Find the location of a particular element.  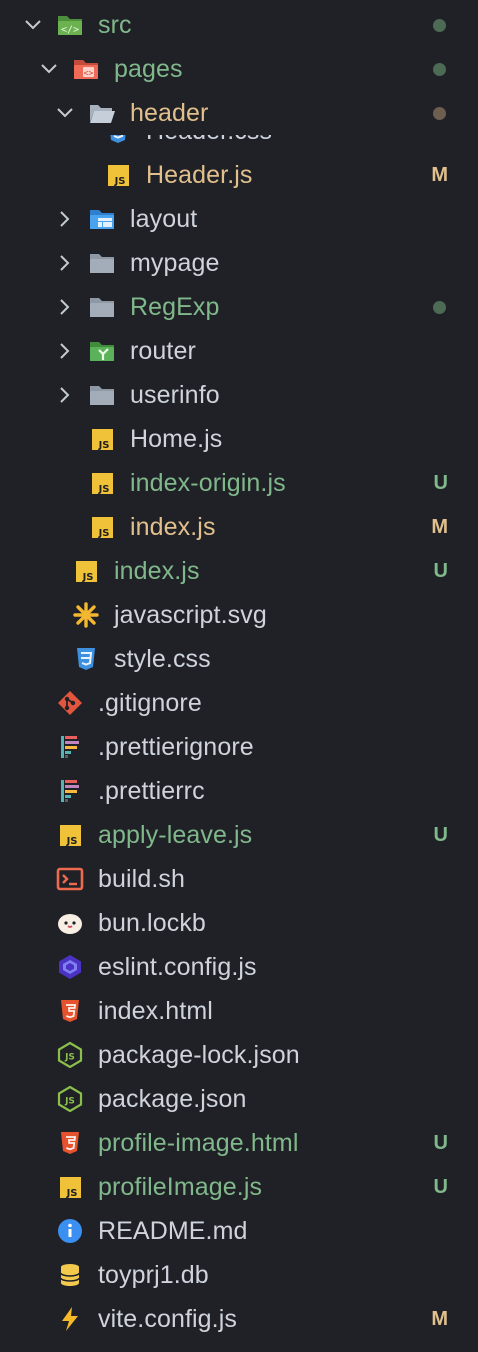

item-label: src is located at coordinates (115, 25).